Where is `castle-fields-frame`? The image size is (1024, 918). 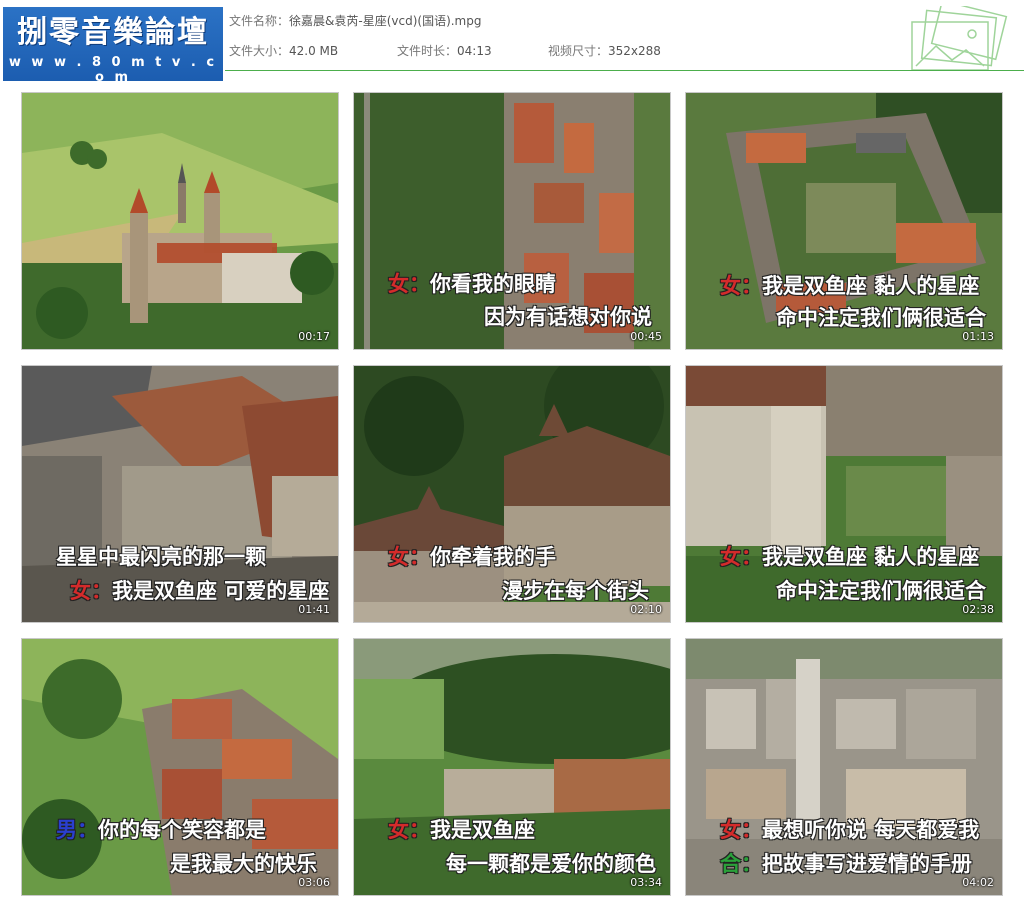 castle-fields-frame is located at coordinates (180, 221).